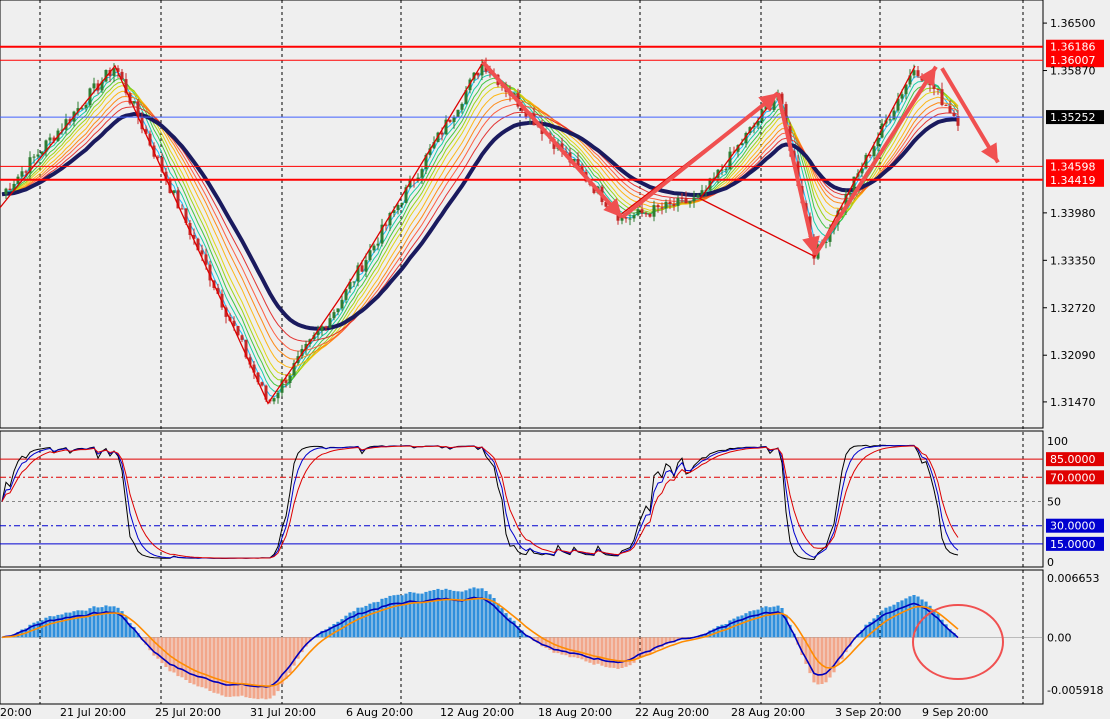  What do you see at coordinates (1073, 23) in the screenshot?
I see `price-tick-label: 1.36500` at bounding box center [1073, 23].